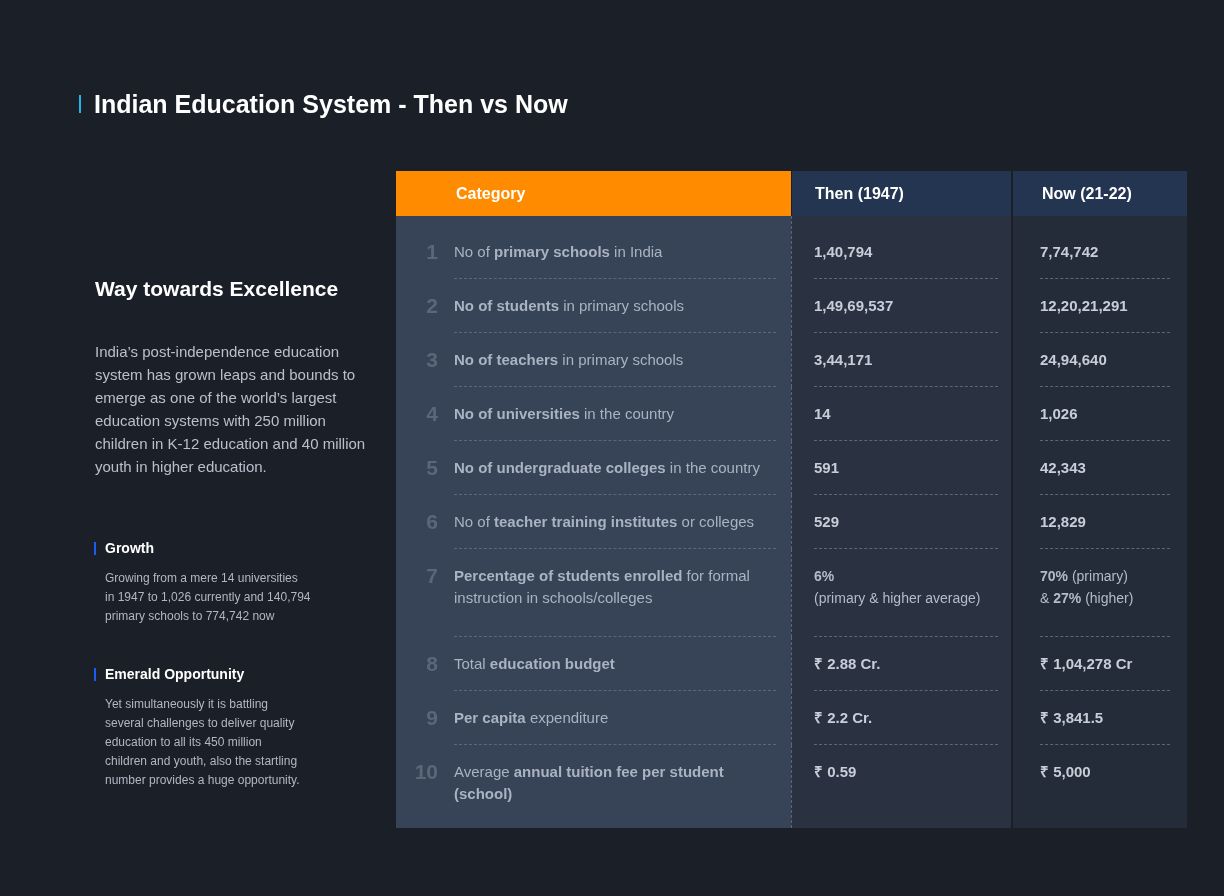 The width and height of the screenshot is (1224, 896). What do you see at coordinates (854, 306) in the screenshot?
I see `then-value: 1,49,69,537` at bounding box center [854, 306].